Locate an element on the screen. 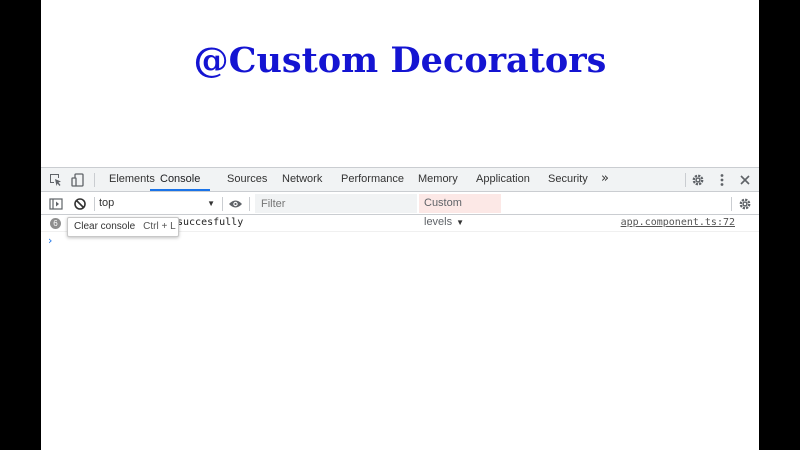 The width and height of the screenshot is (800, 450). tooltip-label: Clear console is located at coordinates (105, 226).